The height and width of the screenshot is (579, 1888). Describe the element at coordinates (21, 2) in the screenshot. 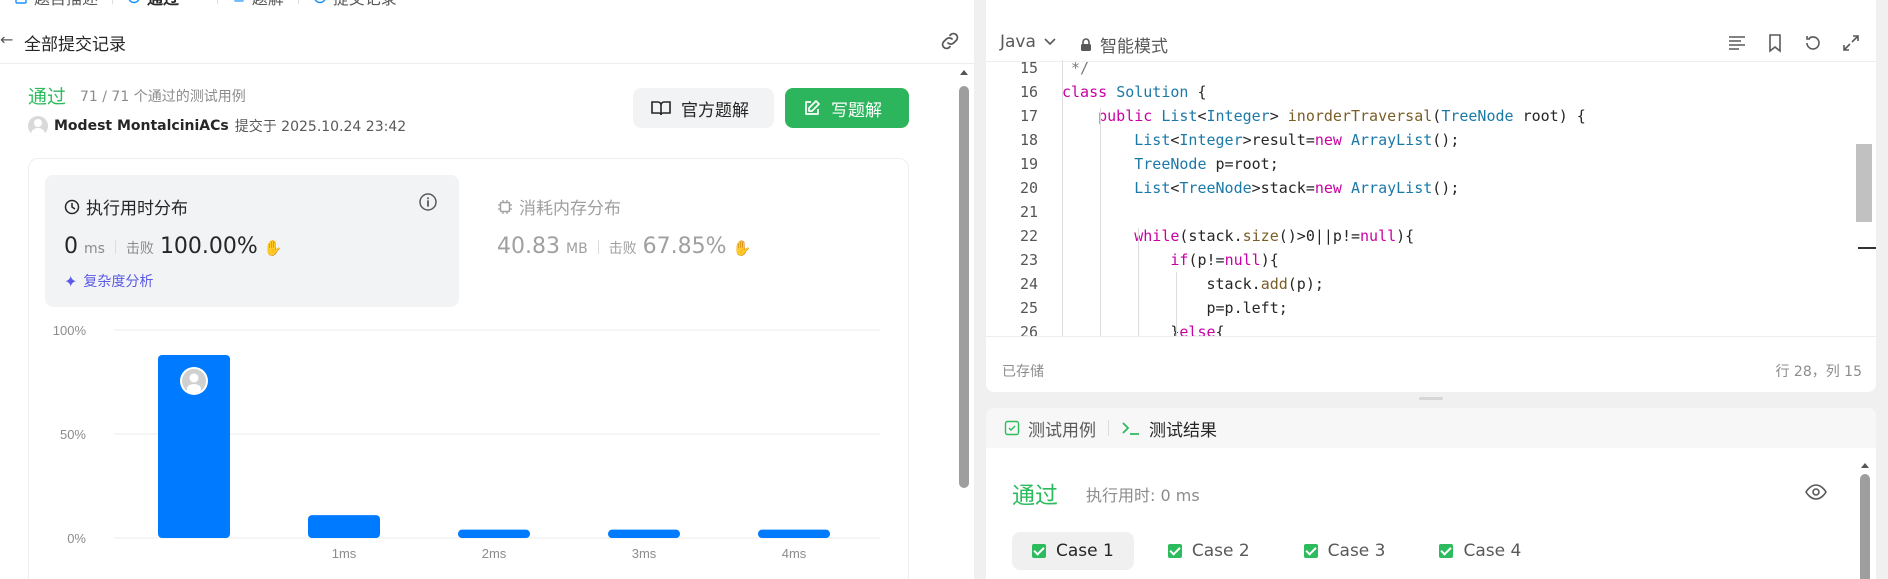

I see `document-icon` at that location.